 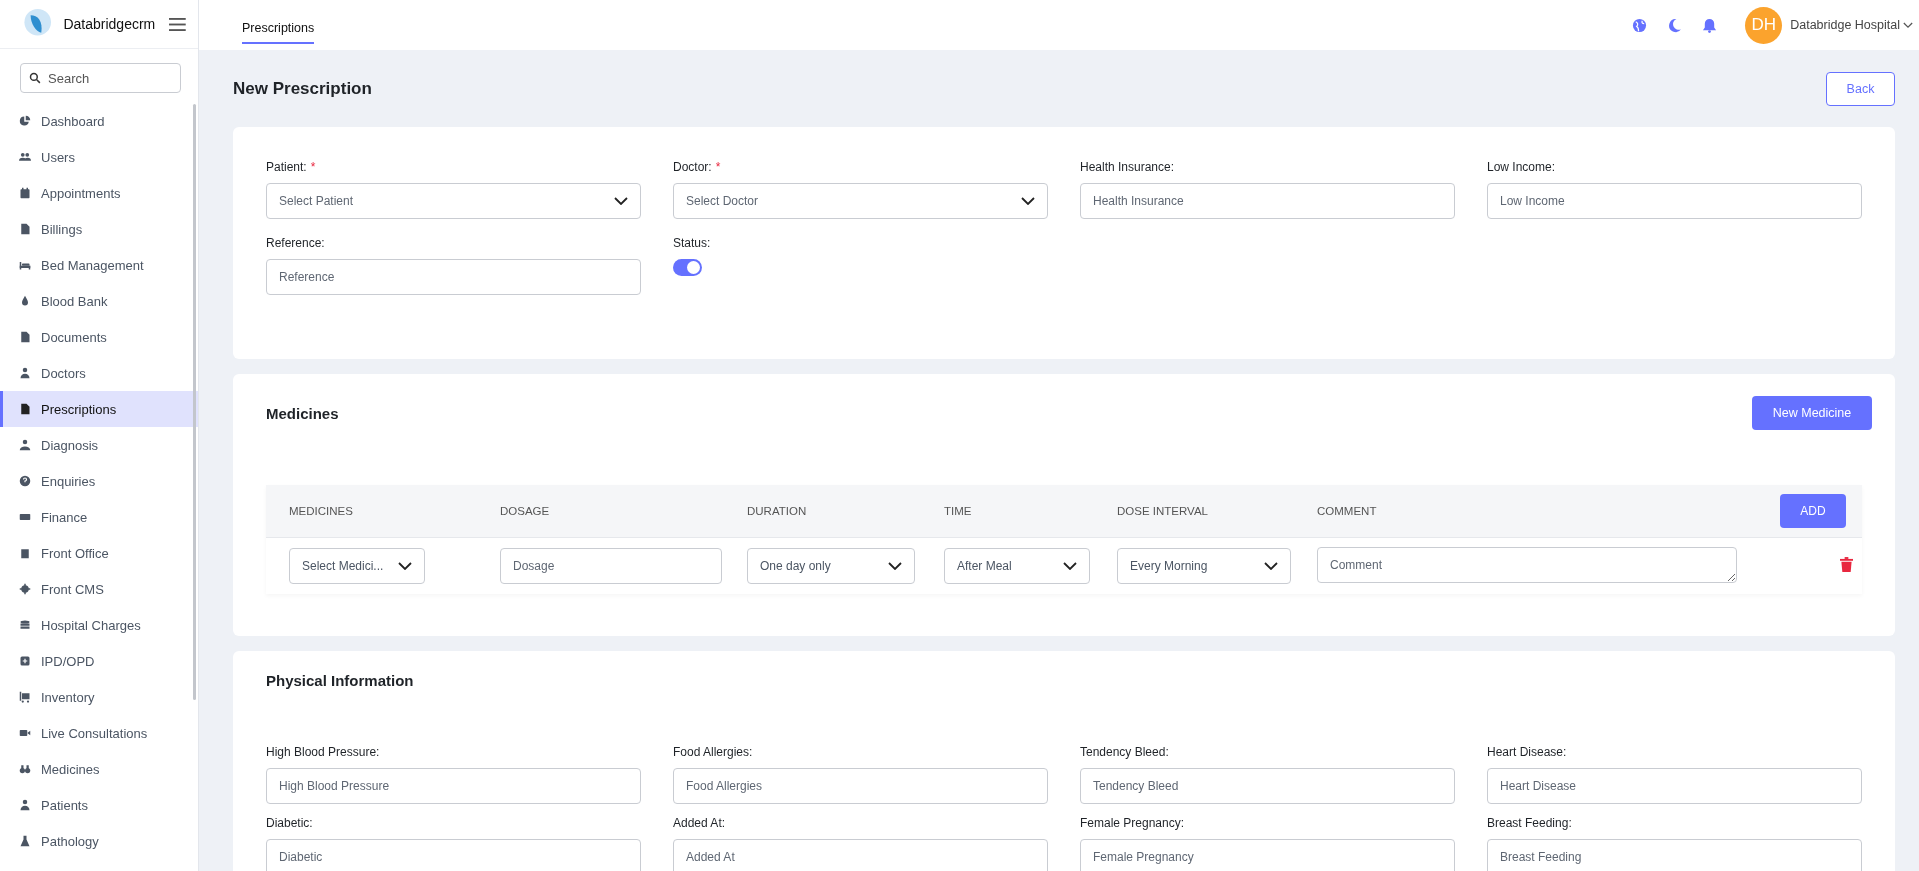 What do you see at coordinates (25, 841) in the screenshot?
I see `flask-icon` at bounding box center [25, 841].